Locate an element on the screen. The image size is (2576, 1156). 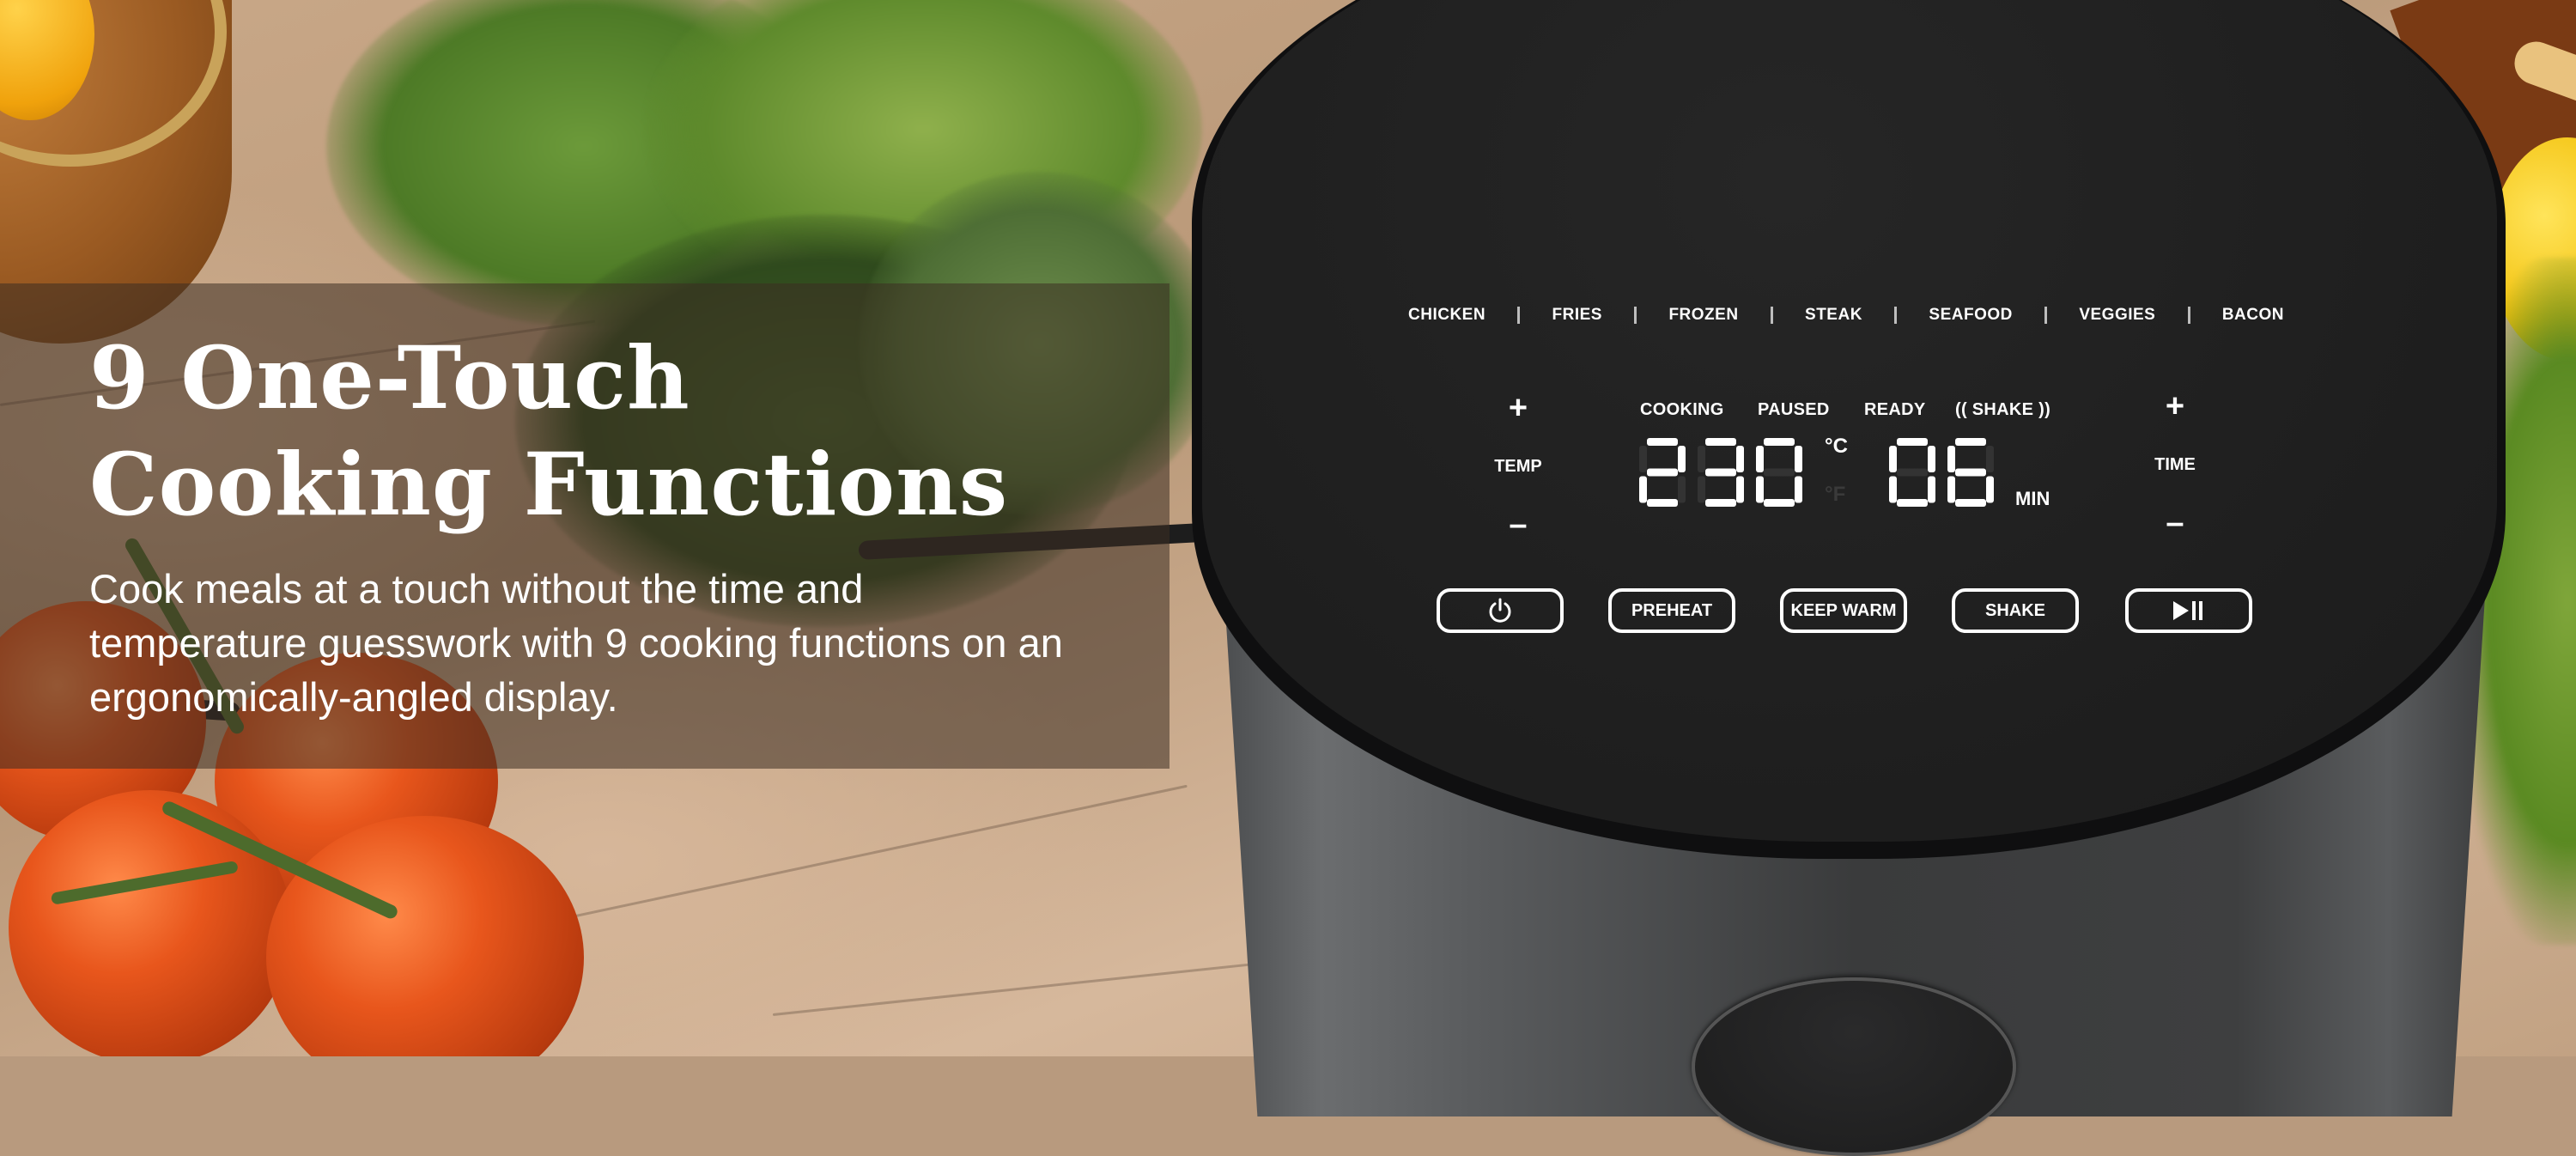
time-minus-button: – is located at coordinates (2175, 523).